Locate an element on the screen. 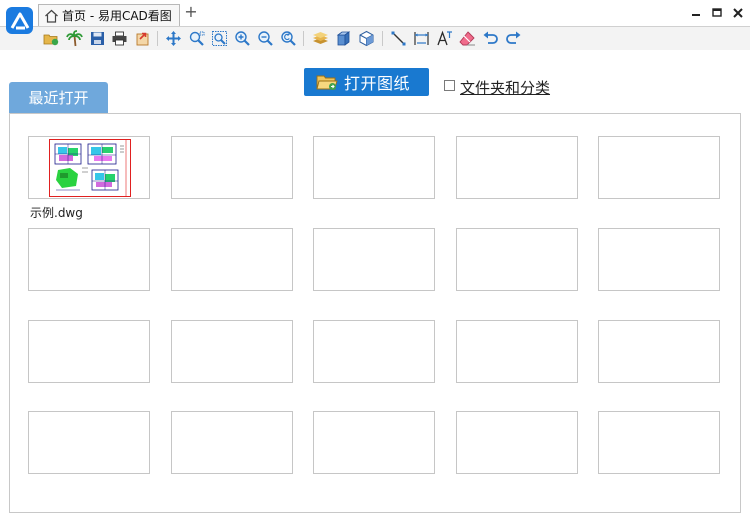 The height and width of the screenshot is (513, 750). pan-icon is located at coordinates (173, 38).